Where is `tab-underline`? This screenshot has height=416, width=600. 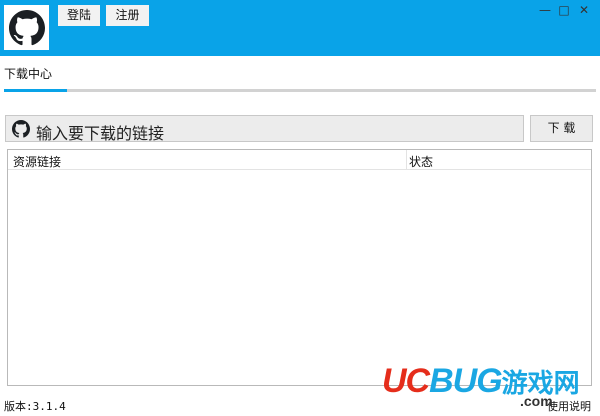
tab-underline is located at coordinates (300, 90).